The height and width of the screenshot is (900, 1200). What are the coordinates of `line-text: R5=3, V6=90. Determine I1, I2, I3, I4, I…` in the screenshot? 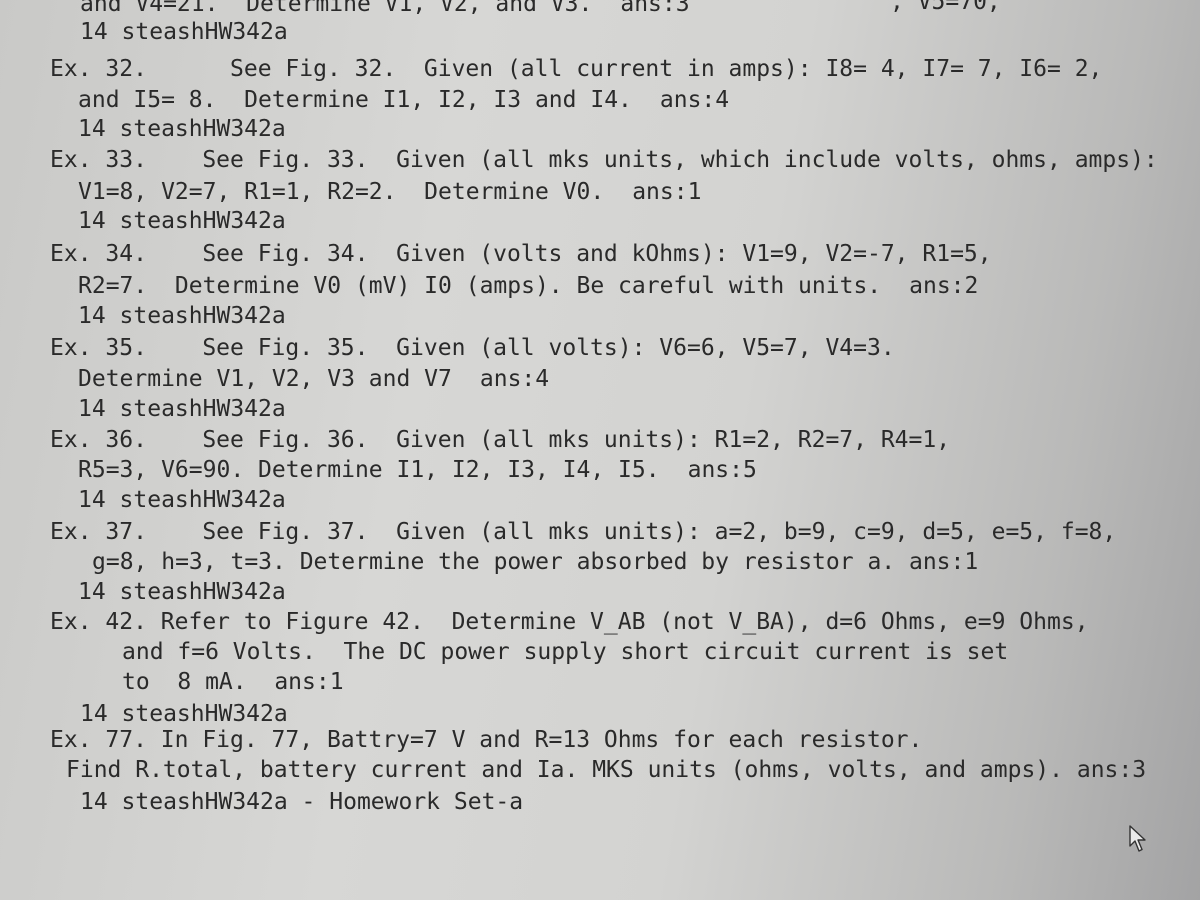 It's located at (369, 470).